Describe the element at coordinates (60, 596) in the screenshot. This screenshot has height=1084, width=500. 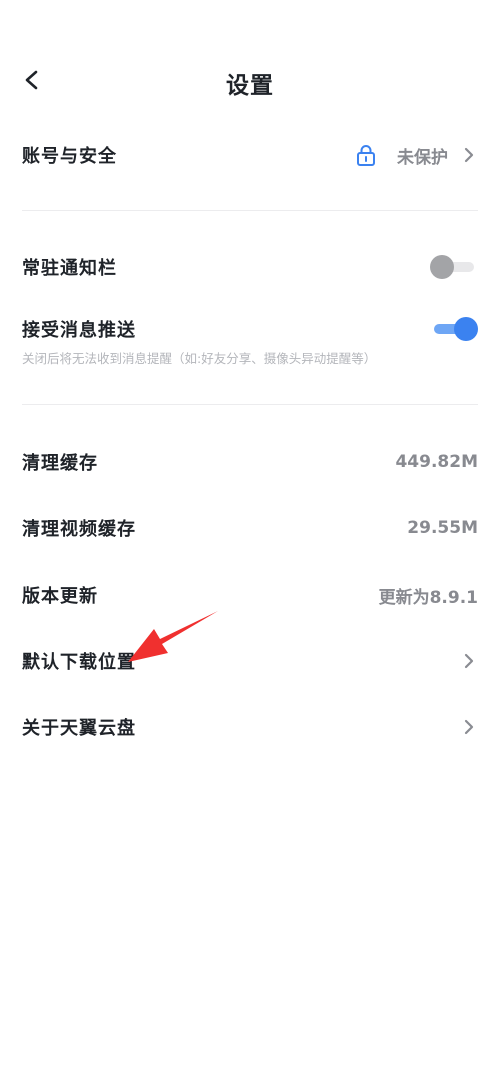
I see `version-update-label: 版本更新` at that location.